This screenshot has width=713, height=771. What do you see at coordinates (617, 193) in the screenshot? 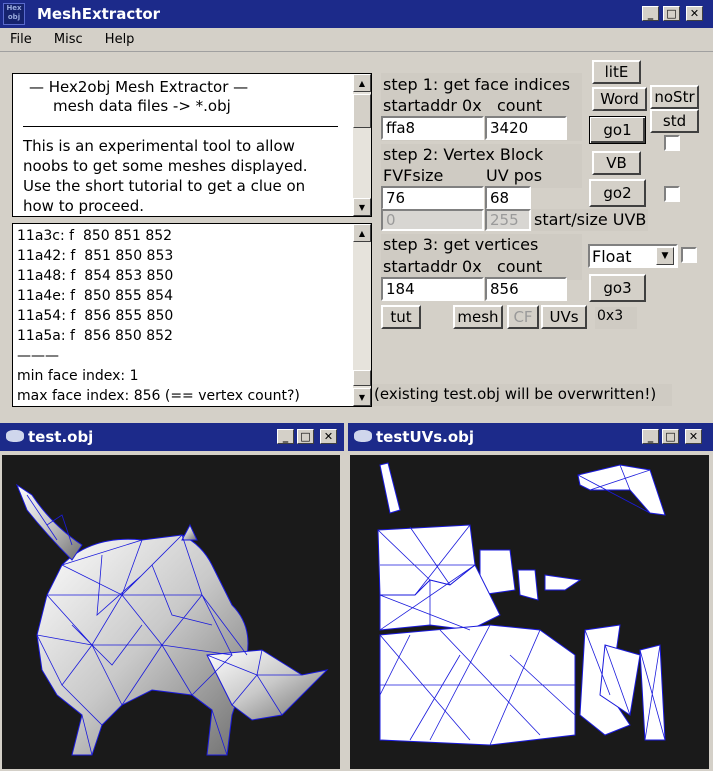
I see `go2-button: go2` at bounding box center [617, 193].